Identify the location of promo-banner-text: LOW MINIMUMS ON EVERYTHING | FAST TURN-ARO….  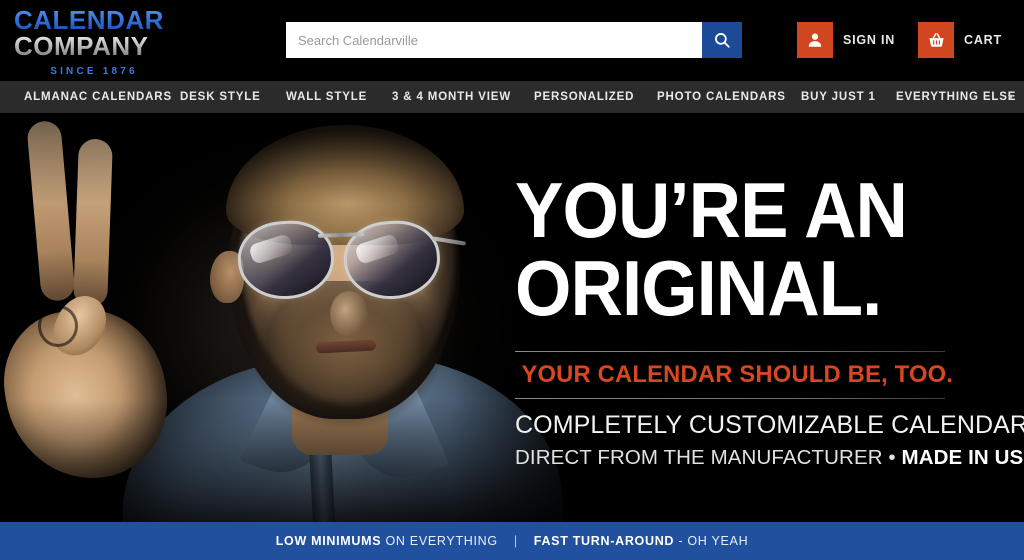
(512, 541).